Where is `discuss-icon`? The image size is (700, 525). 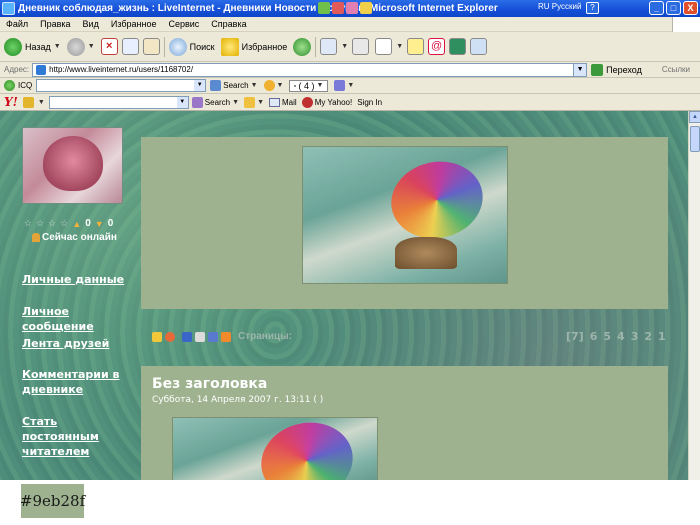 discuss-icon is located at coordinates (416, 46).